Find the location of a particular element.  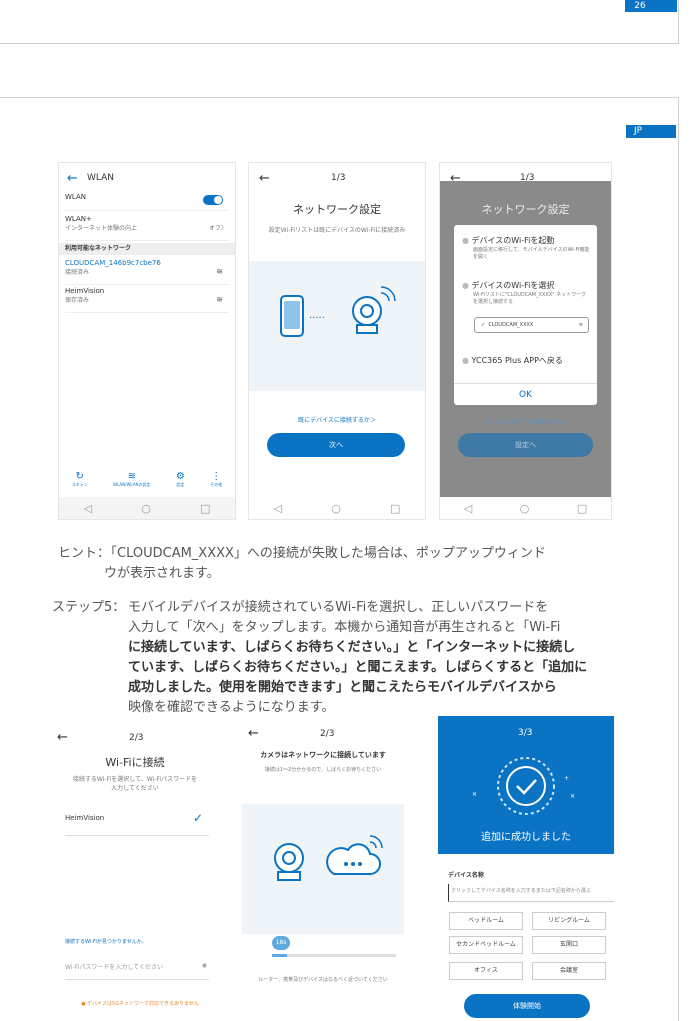

room-option: 玄関口 is located at coordinates (569, 945).